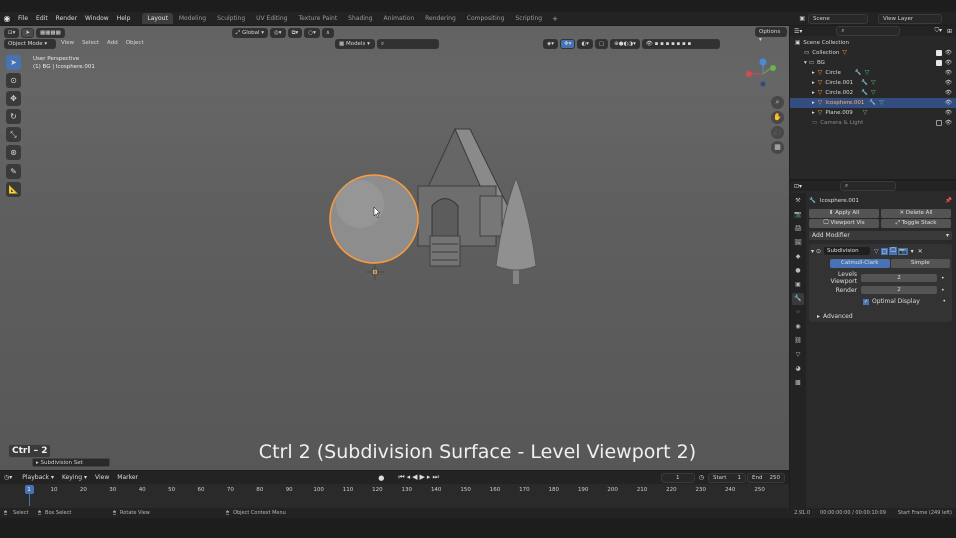  Describe the element at coordinates (873, 53) in the screenshot. I see `outliner-row-collection: ▭ Collection ▽ 👁` at that location.